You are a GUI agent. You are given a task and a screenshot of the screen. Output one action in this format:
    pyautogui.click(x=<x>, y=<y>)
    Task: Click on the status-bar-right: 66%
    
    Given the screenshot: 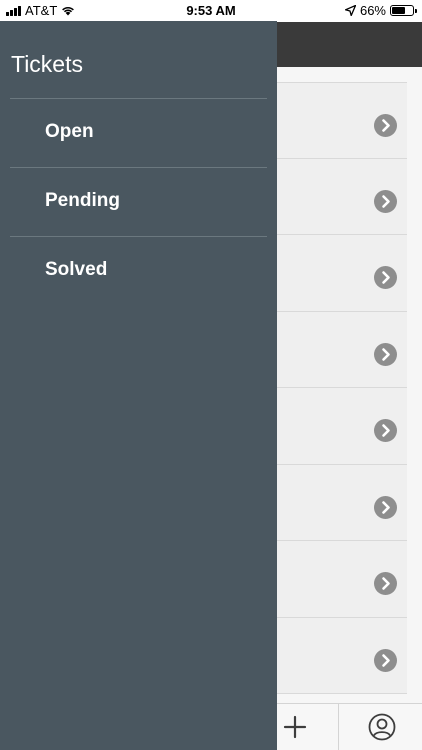 What is the action you would take?
    pyautogui.click(x=380, y=10)
    